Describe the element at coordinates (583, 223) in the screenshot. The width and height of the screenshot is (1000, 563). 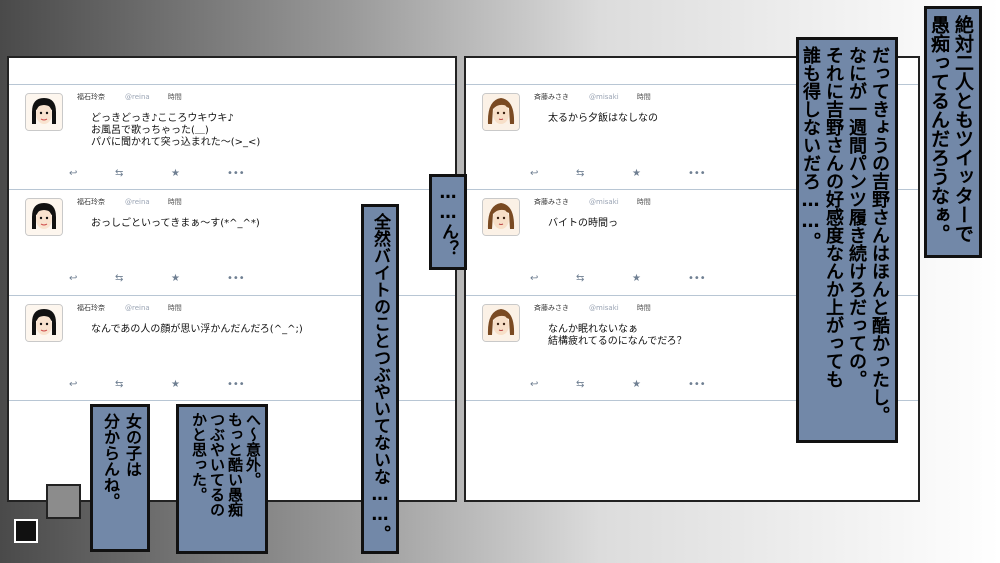
I see `tweet-text: バイトの時間っ` at that location.